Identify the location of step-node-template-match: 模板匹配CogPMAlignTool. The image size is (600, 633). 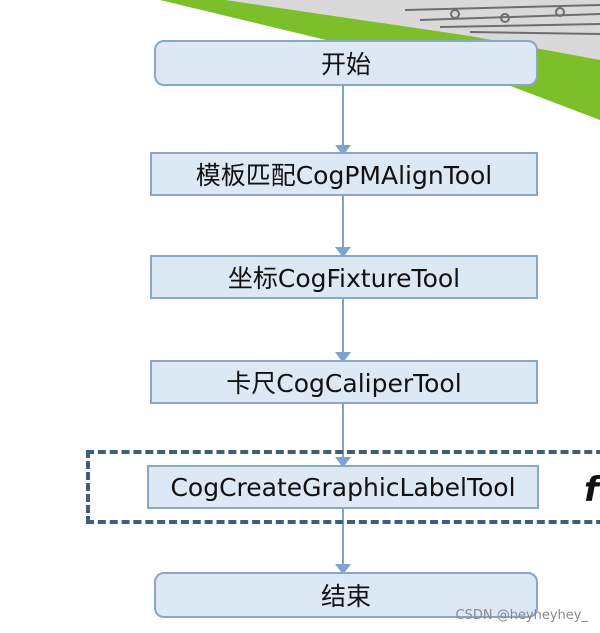
(344, 174).